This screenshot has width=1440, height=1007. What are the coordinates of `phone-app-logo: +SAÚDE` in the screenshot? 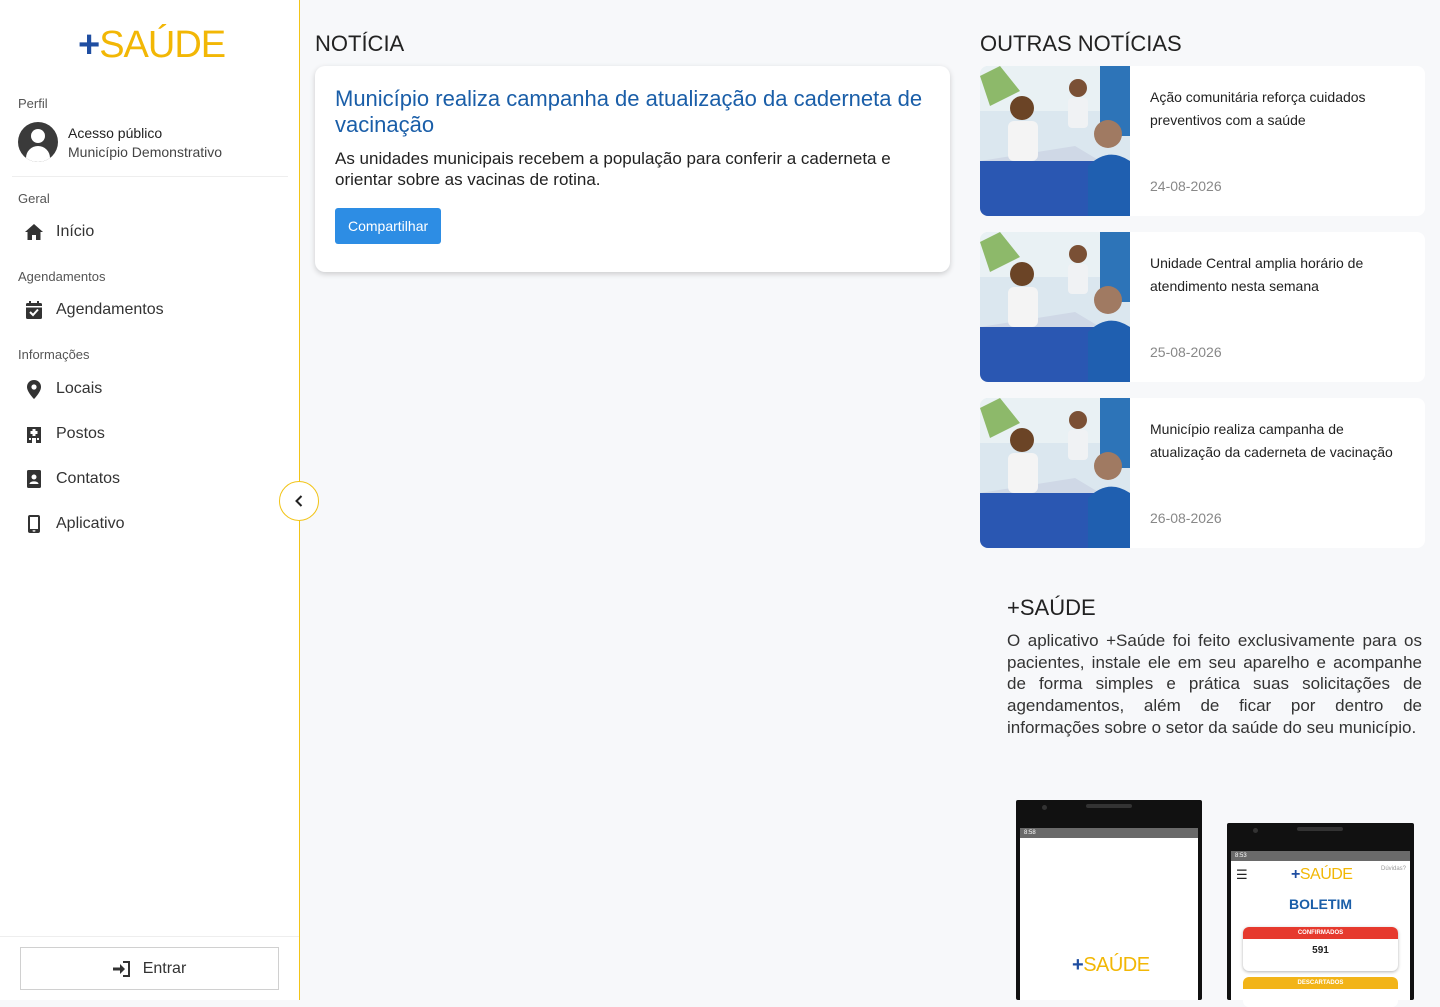 It's located at (1322, 874).